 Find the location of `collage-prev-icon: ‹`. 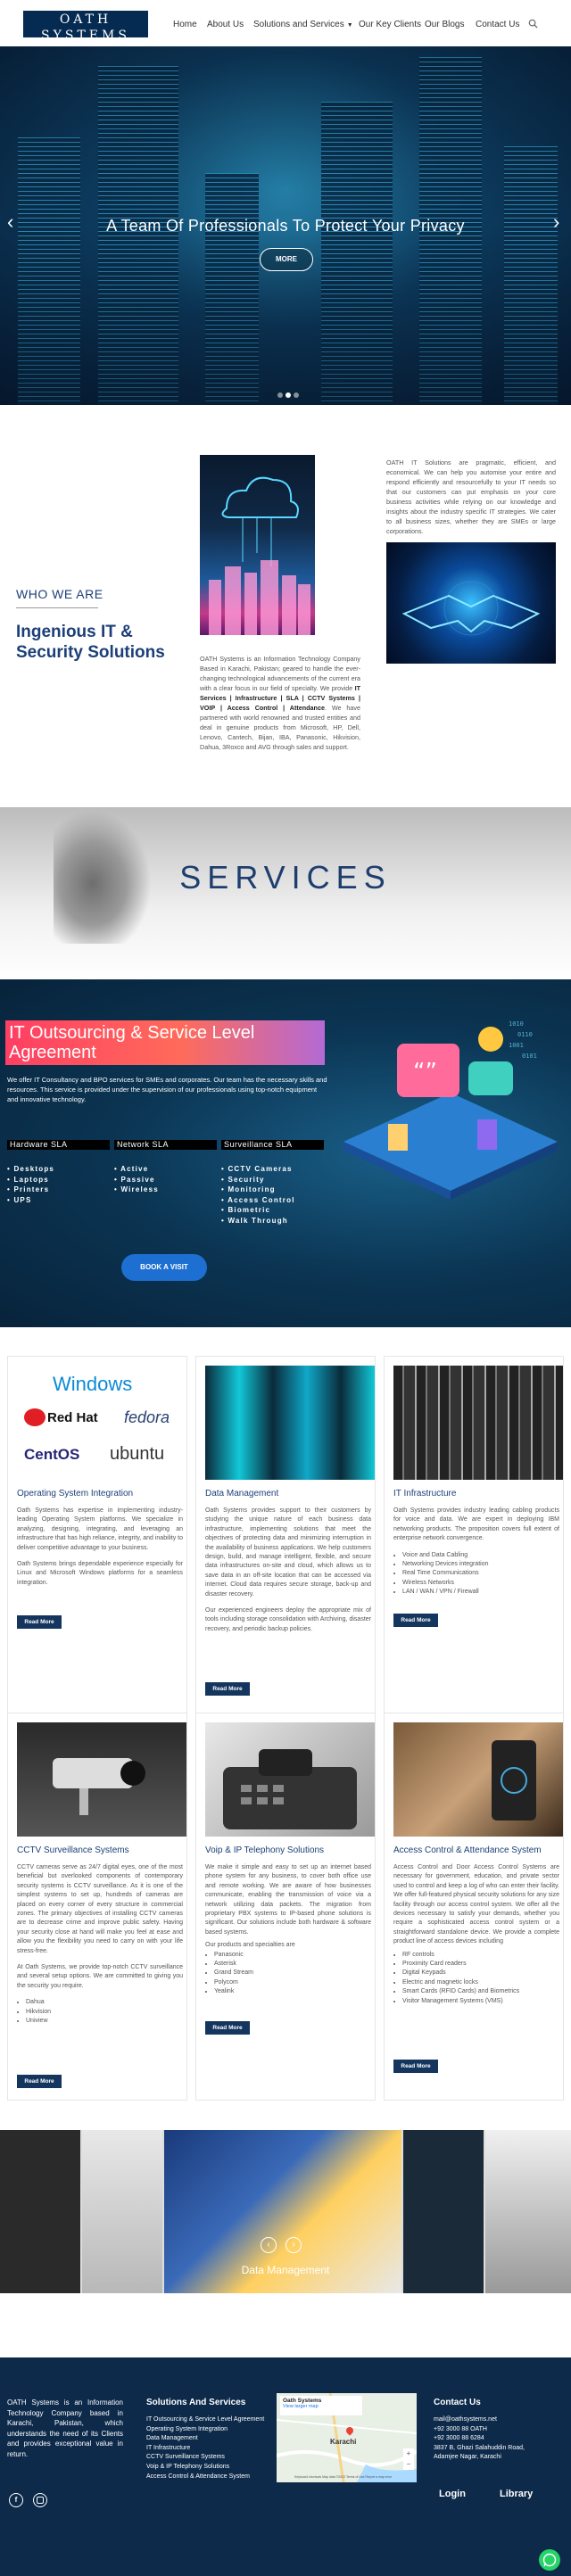

collage-prev-icon: ‹ is located at coordinates (269, 2245).